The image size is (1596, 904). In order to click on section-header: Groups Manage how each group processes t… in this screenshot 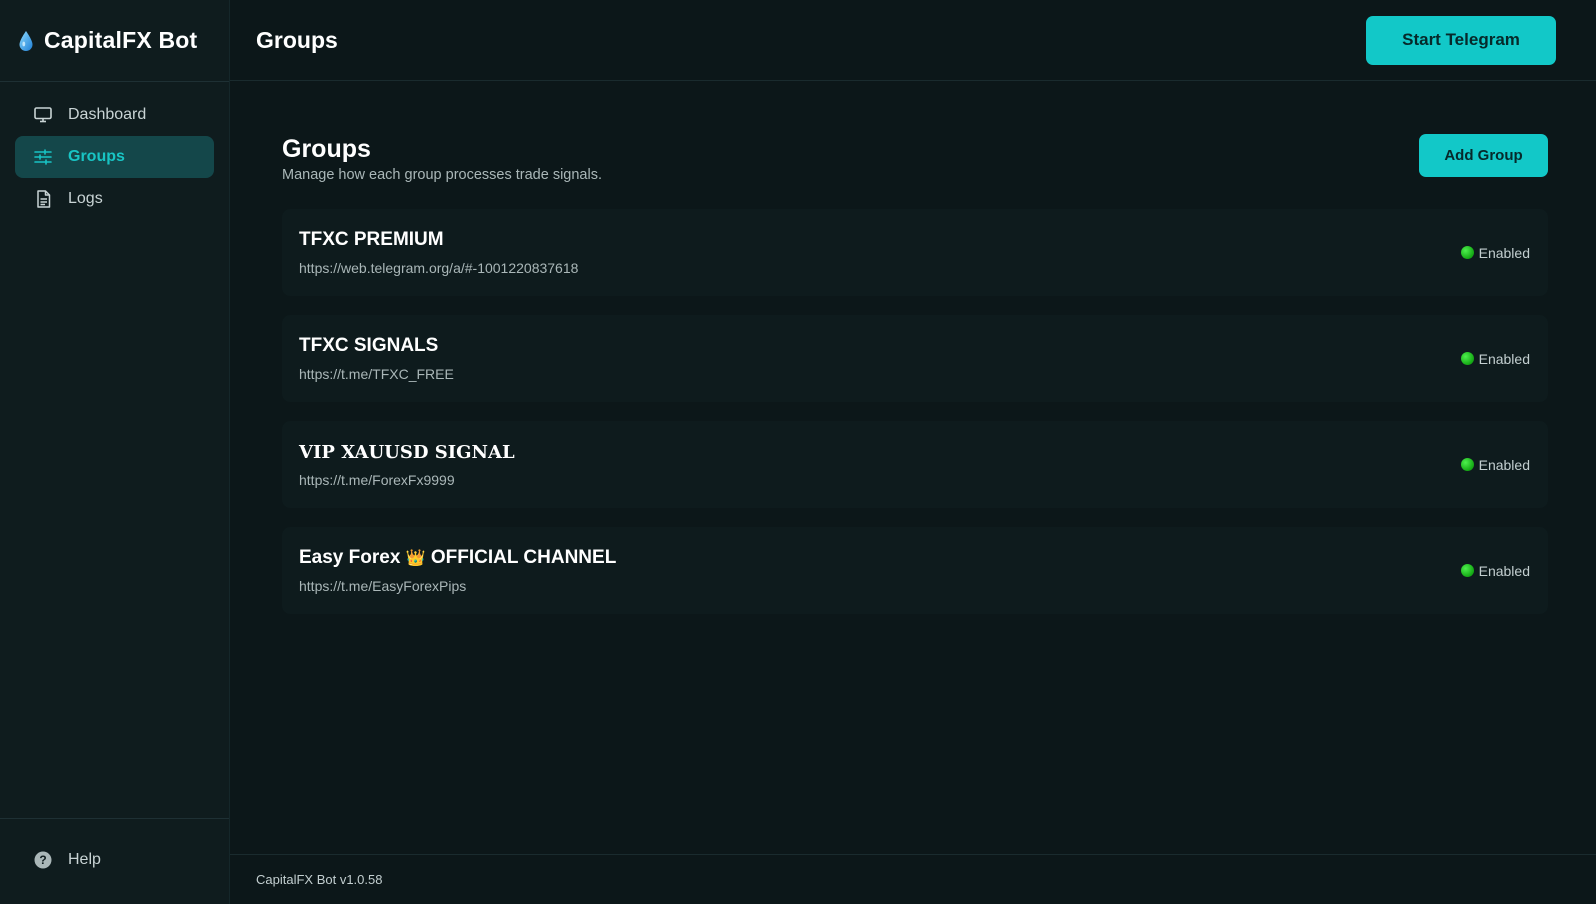, I will do `click(915, 158)`.